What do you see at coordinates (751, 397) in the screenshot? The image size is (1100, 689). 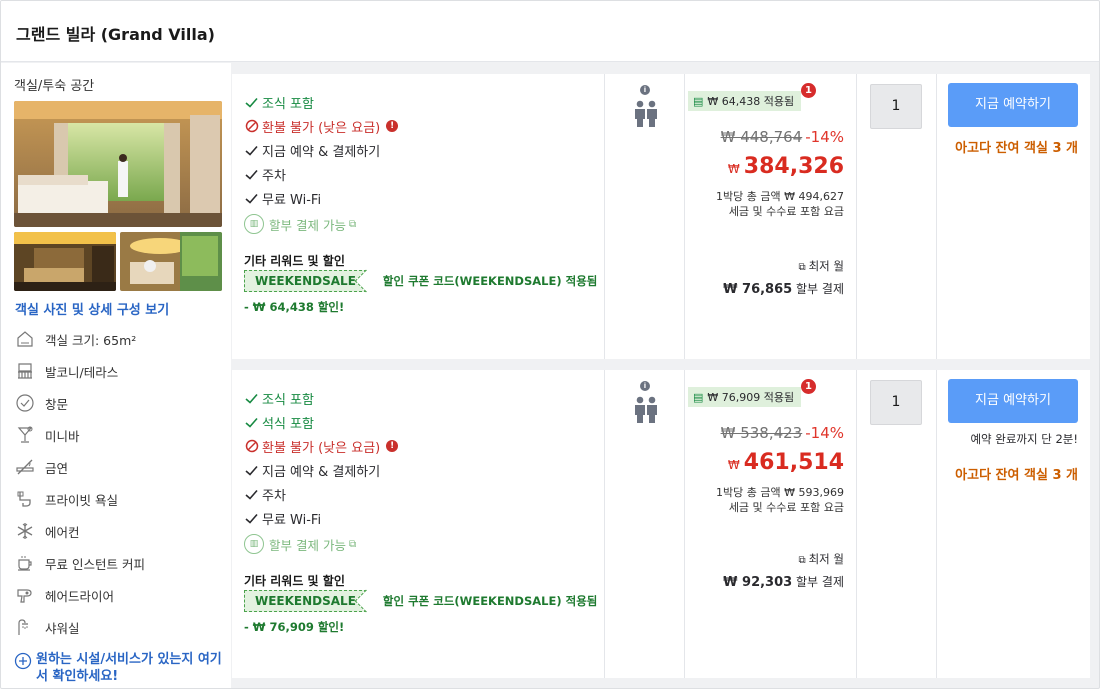 I see `applied-discount-label: ₩ 76,909 적용됨` at bounding box center [751, 397].